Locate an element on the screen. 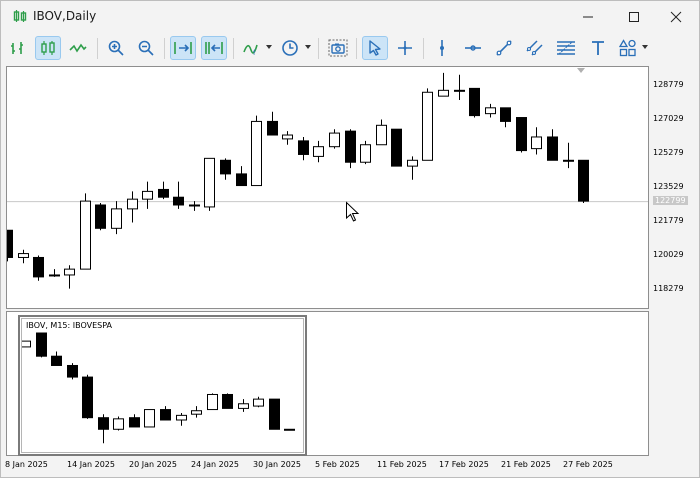 The width and height of the screenshot is (700, 478). maximize-button is located at coordinates (634, 16).